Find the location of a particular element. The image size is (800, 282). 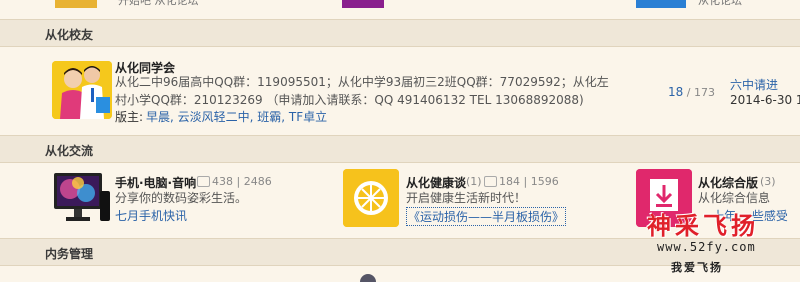

forum-stat-text: 438 | 2486 is located at coordinates (242, 181).